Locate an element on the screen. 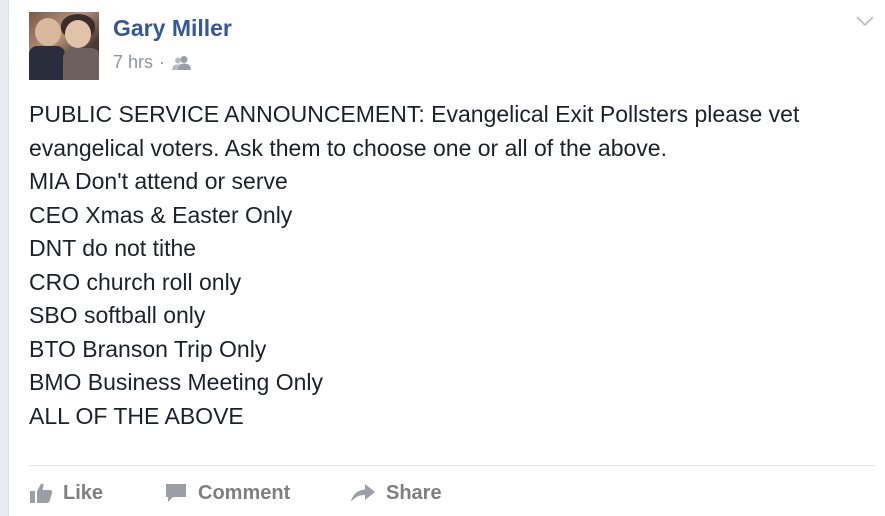  author-name-link: Gary Miller is located at coordinates (172, 28).